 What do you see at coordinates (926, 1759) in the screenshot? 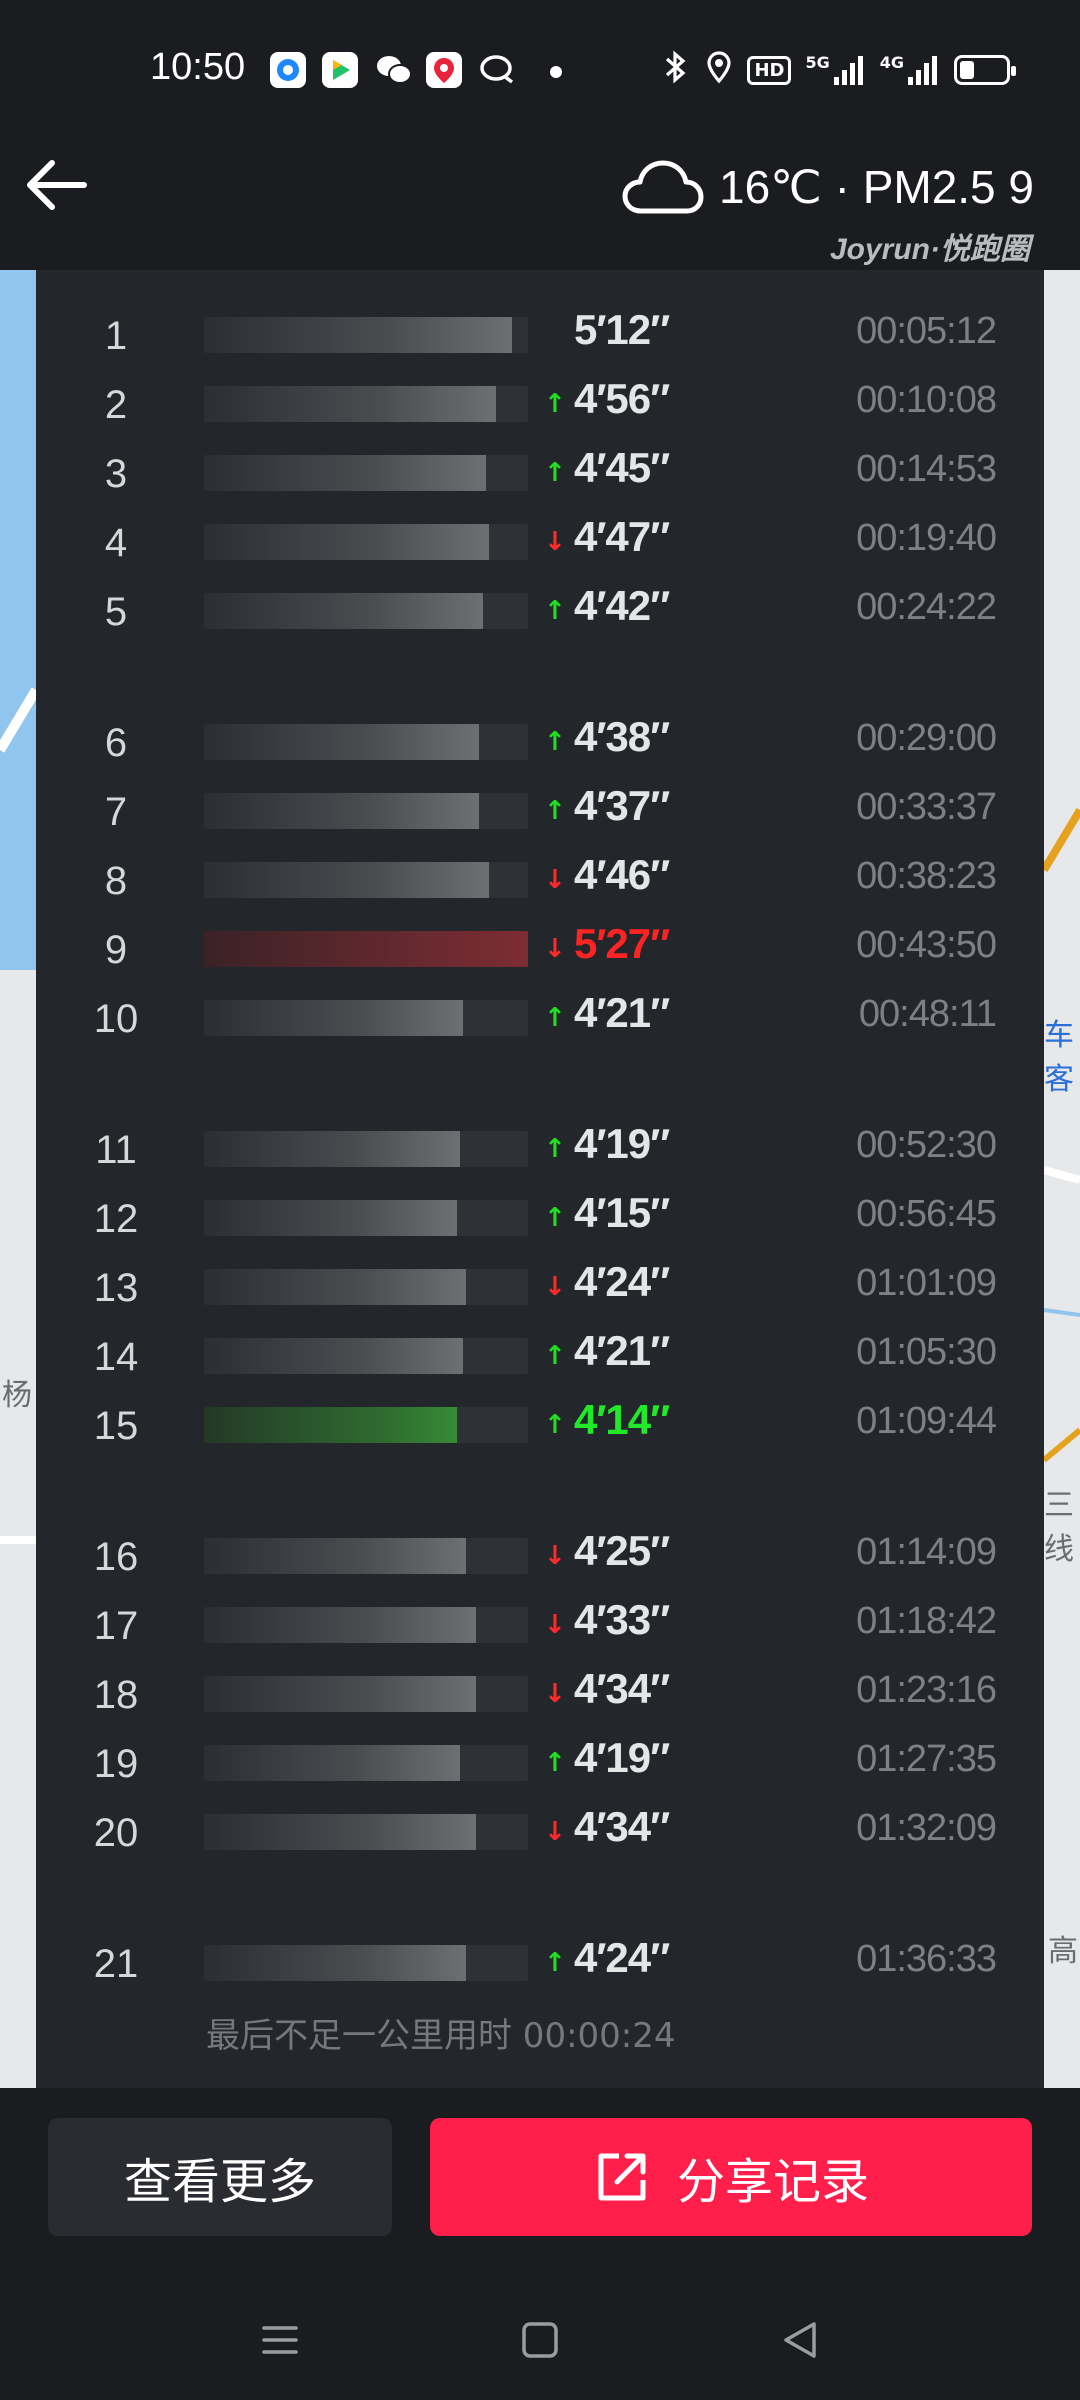
I see `split-cumulative-time: 01:27:35` at bounding box center [926, 1759].